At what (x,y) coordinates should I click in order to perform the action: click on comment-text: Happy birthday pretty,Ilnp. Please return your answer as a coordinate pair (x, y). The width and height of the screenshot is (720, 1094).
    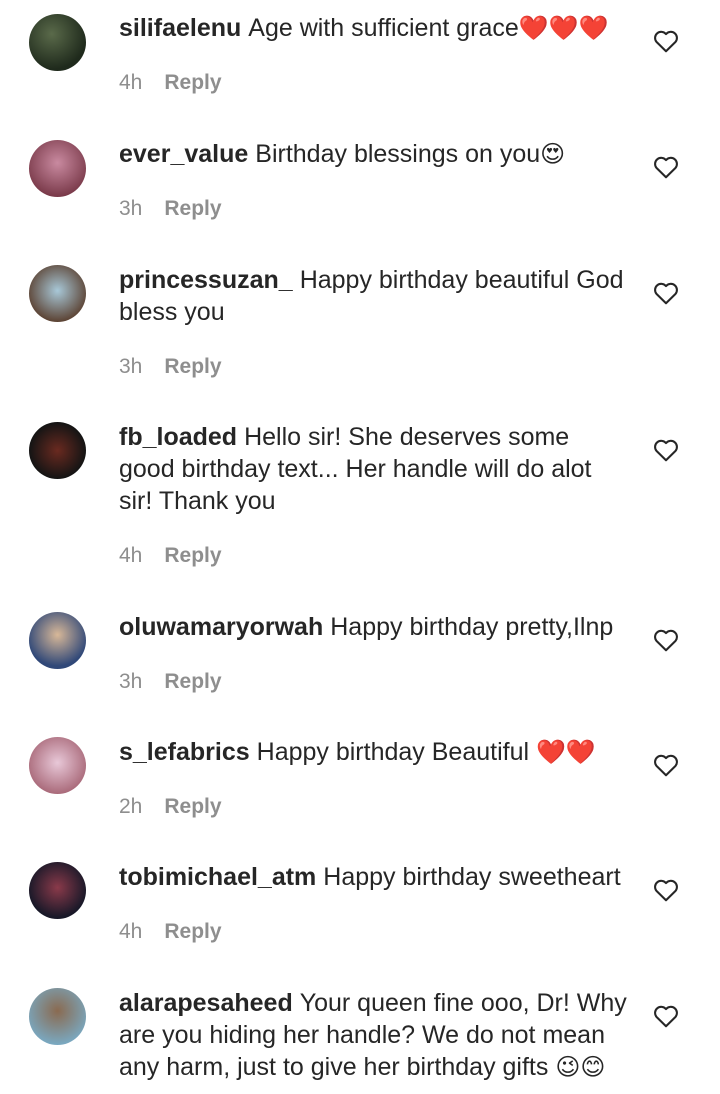
    Looking at the image, I should click on (472, 627).